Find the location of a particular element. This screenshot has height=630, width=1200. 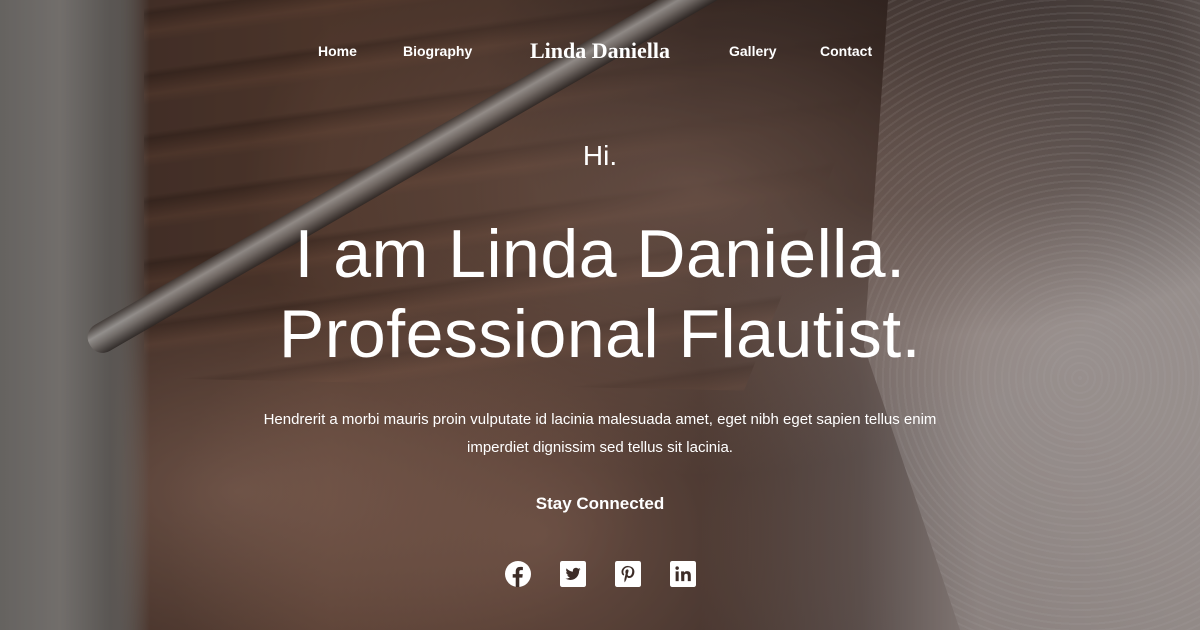

nav-link-home: Home is located at coordinates (337, 51).